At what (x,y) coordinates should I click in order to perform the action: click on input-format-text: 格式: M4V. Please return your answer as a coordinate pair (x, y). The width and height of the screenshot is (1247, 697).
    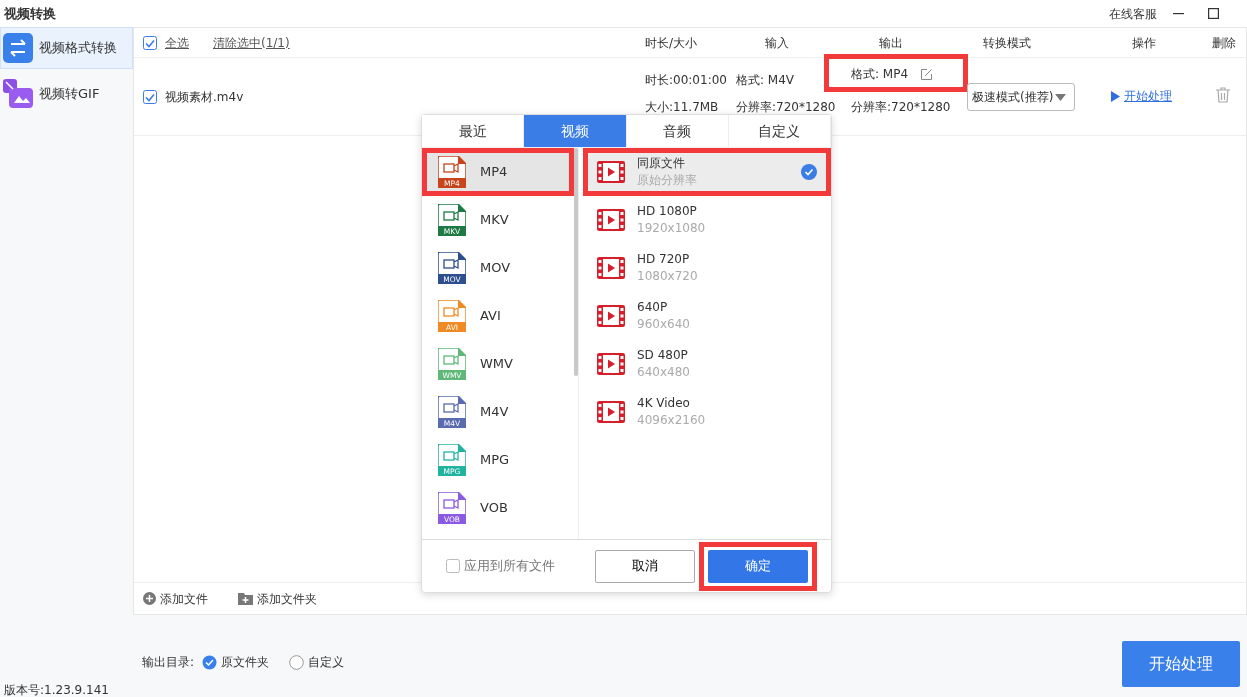
    Looking at the image, I should click on (765, 80).